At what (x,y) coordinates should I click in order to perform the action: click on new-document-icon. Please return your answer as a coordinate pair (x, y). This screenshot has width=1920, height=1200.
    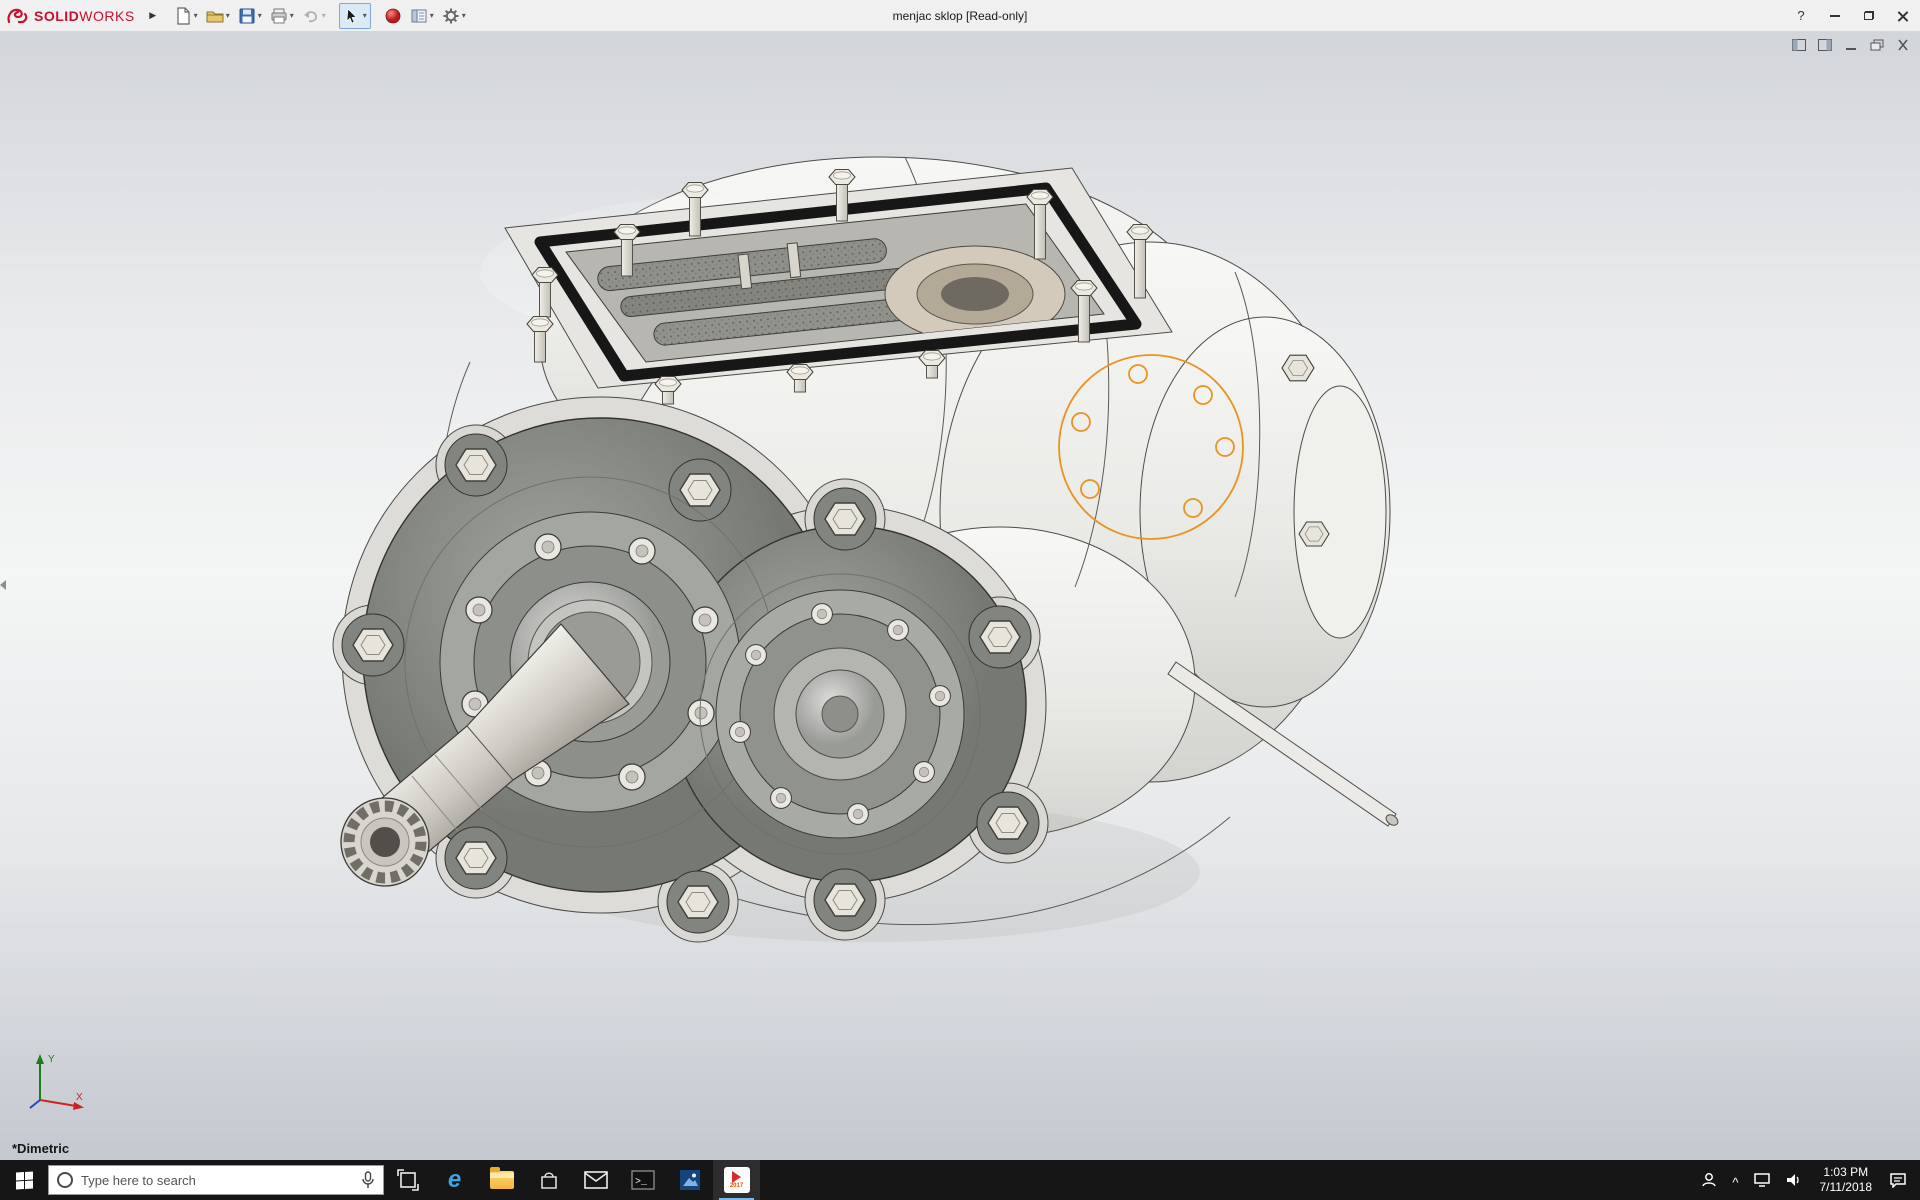
    Looking at the image, I should click on (183, 15).